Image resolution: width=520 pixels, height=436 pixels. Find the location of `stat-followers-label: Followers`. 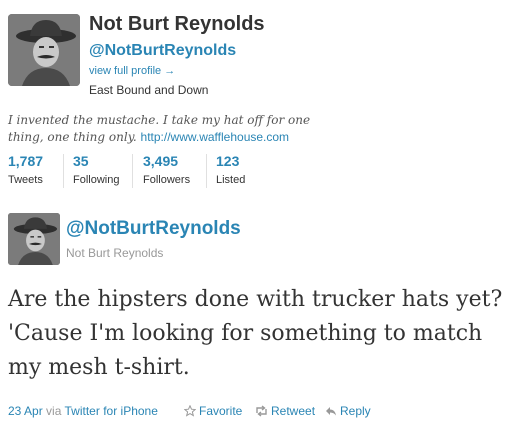

stat-followers-label: Followers is located at coordinates (167, 180).